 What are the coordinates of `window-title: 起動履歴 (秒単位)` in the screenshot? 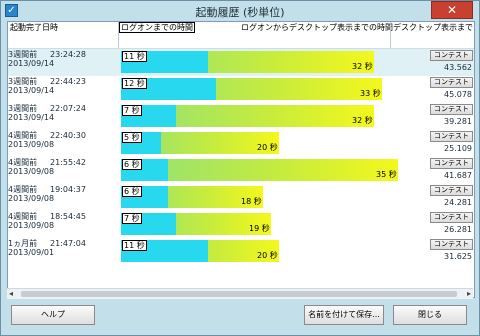 It's located at (240, 12).